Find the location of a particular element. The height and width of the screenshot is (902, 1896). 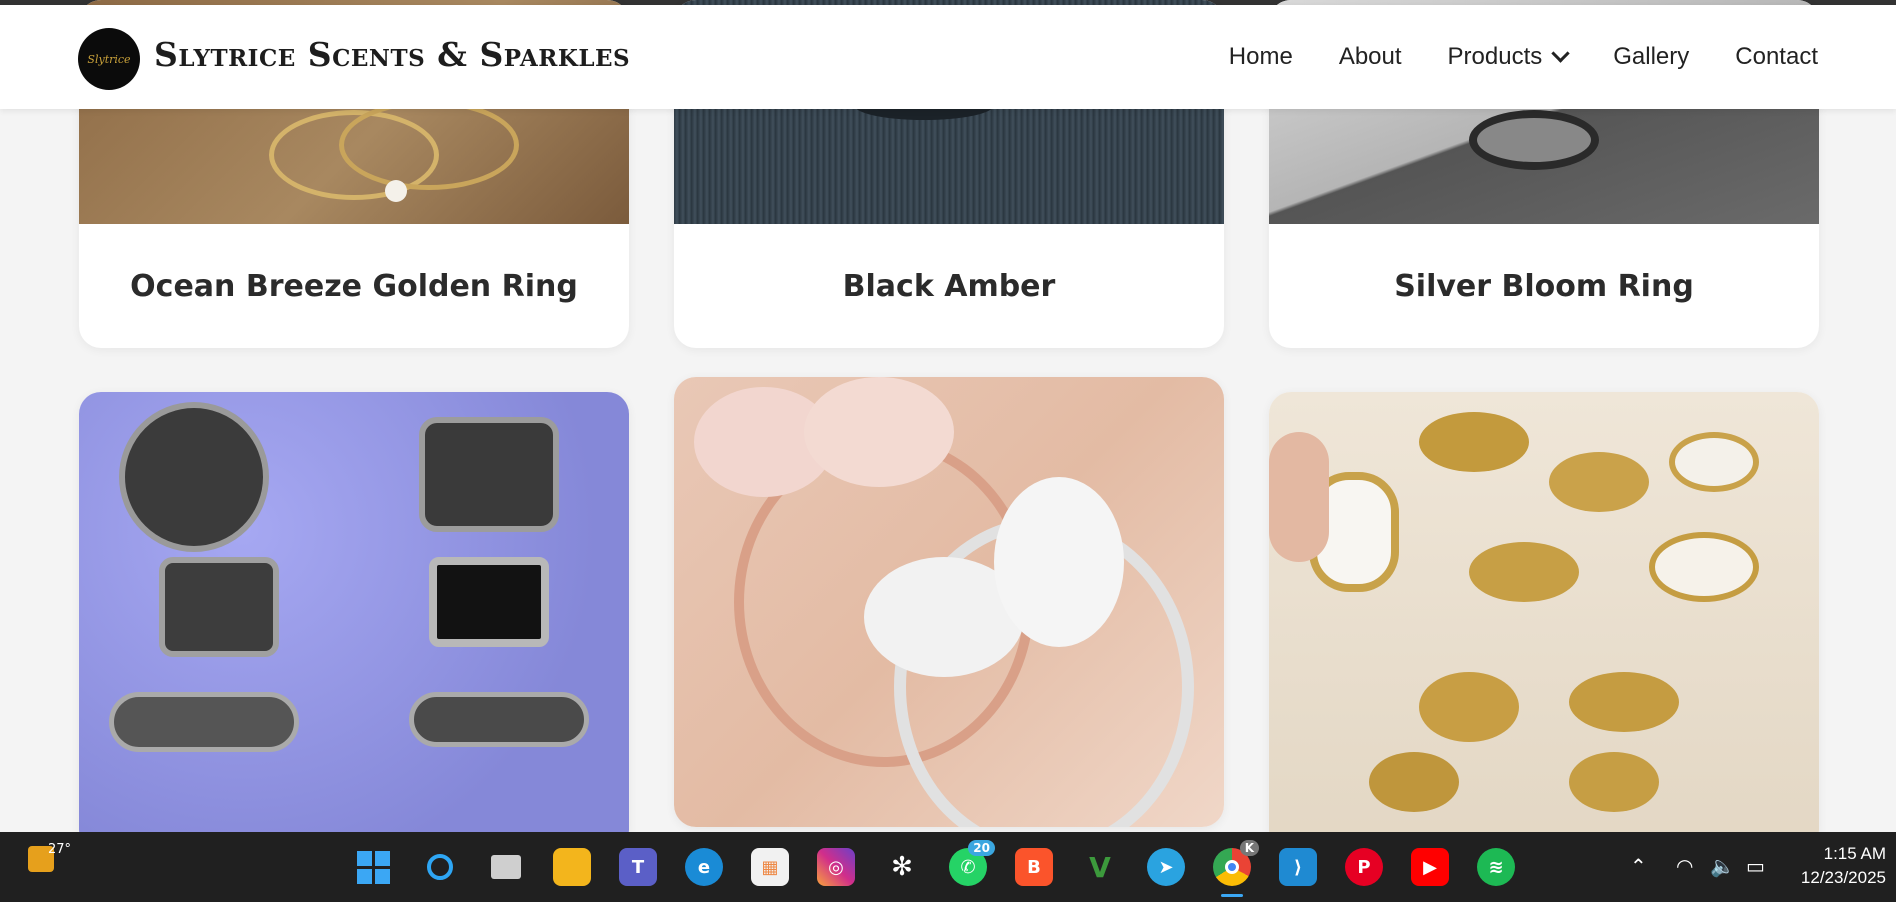

brave-icon: B is located at coordinates (1034, 867).